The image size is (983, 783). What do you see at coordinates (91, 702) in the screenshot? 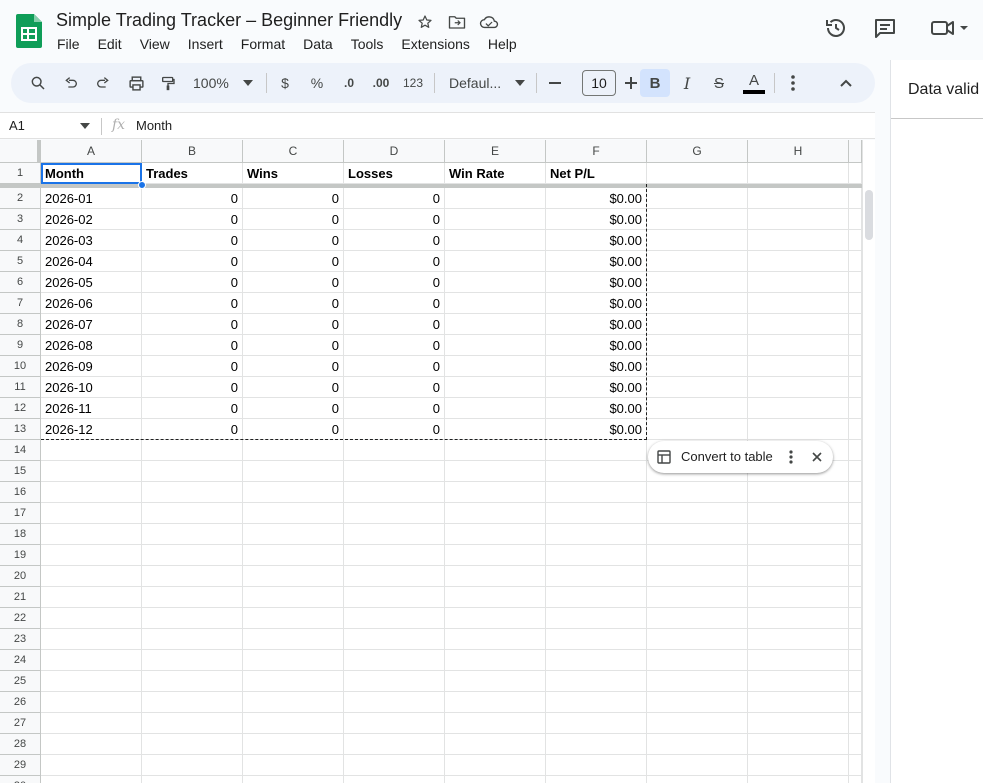
I see `cell-a26` at bounding box center [91, 702].